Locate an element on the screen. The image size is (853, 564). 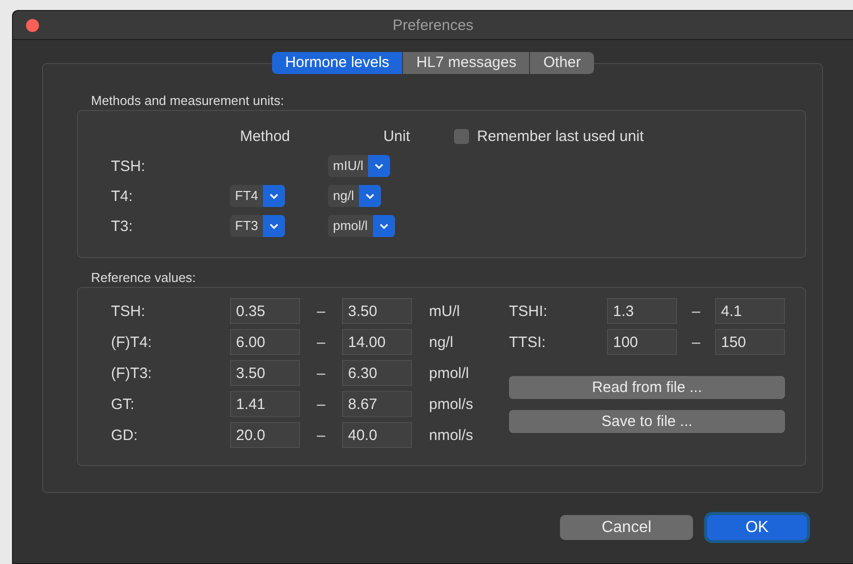
tab: Hormone levels is located at coordinates (337, 63).